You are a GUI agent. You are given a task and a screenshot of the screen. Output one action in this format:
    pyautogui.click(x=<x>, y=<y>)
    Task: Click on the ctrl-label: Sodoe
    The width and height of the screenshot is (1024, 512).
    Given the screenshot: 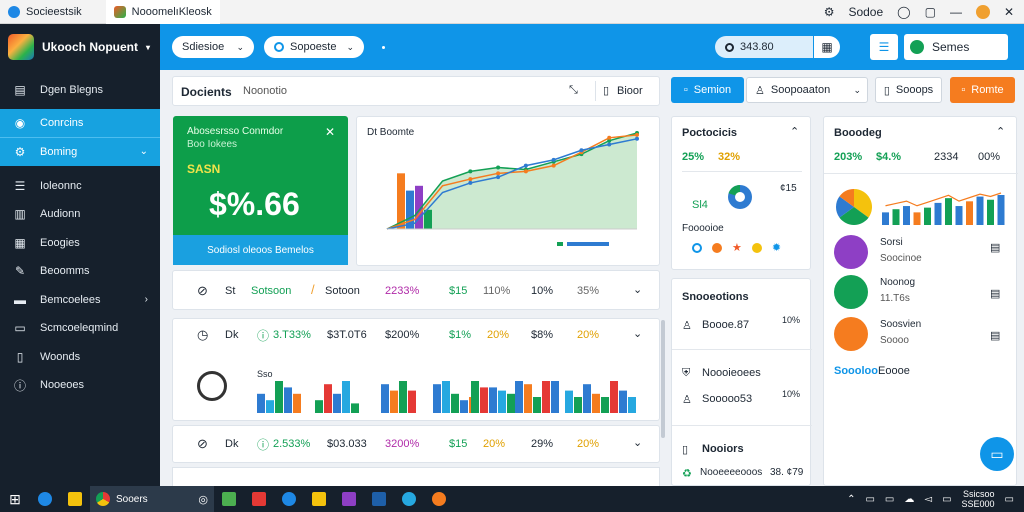 What is the action you would take?
    pyautogui.click(x=865, y=12)
    